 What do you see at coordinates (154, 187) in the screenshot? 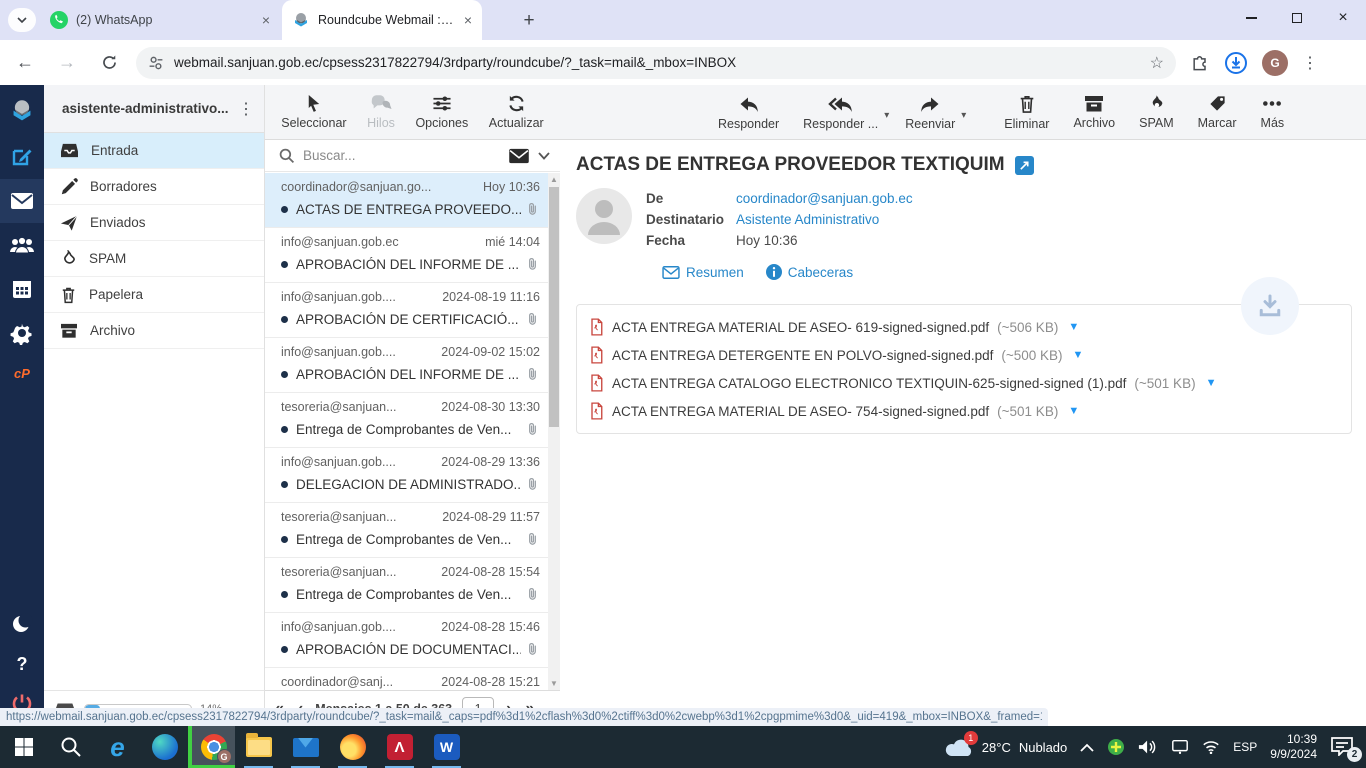
I see `folder-drafts: Borradores` at bounding box center [154, 187].